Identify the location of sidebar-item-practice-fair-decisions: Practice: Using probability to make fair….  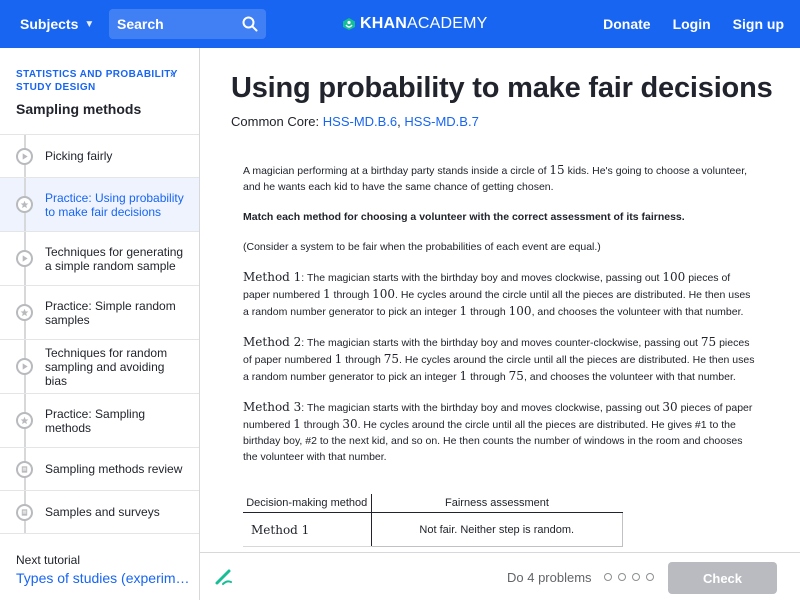
(99, 205).